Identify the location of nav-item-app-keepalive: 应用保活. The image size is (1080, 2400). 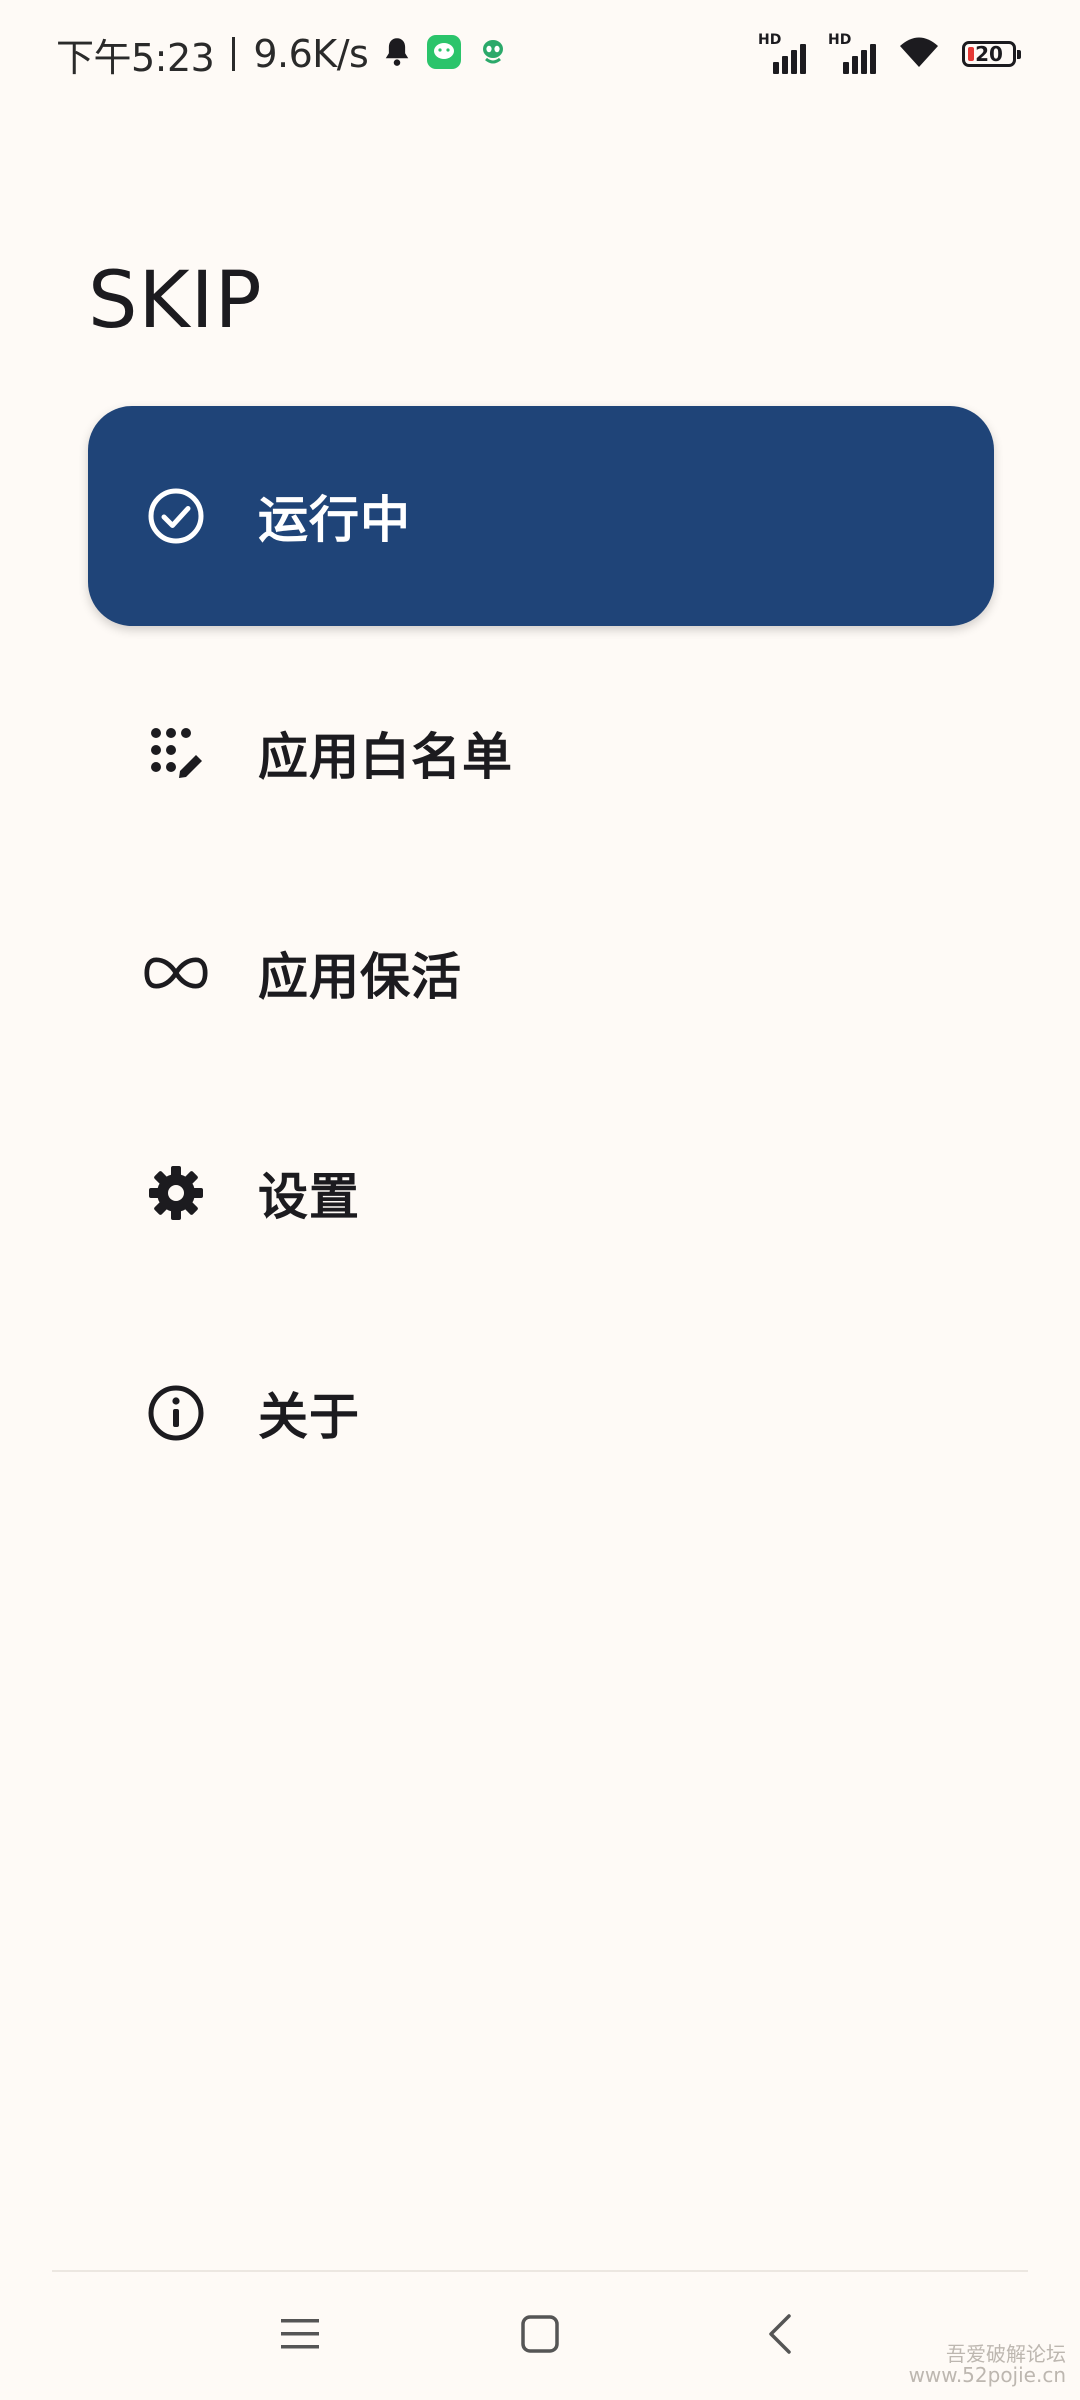
(541, 973).